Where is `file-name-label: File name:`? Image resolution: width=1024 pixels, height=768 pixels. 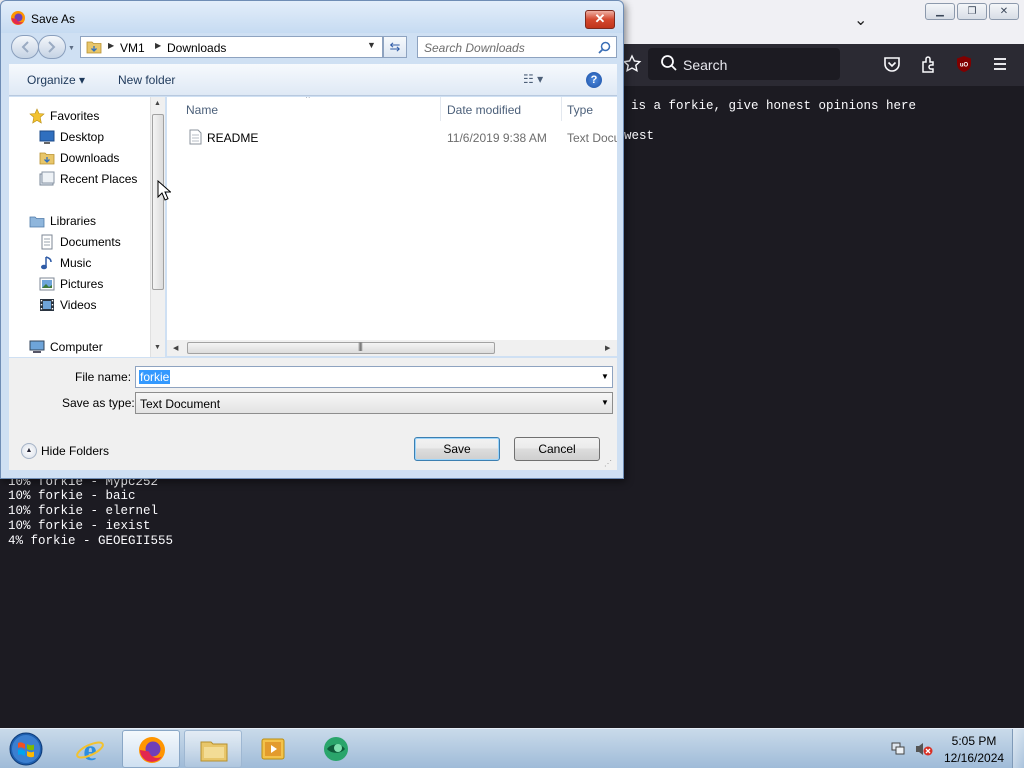
file-name-label: File name: is located at coordinates (103, 377).